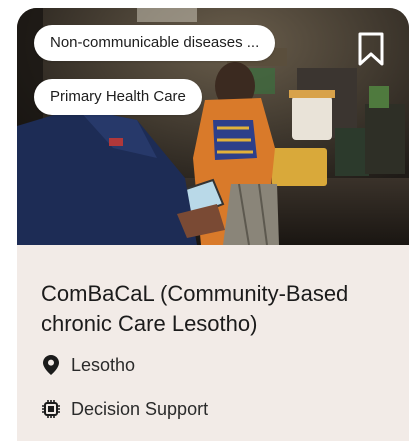 The image size is (409, 441). I want to click on bookmark-icon, so click(371, 49).